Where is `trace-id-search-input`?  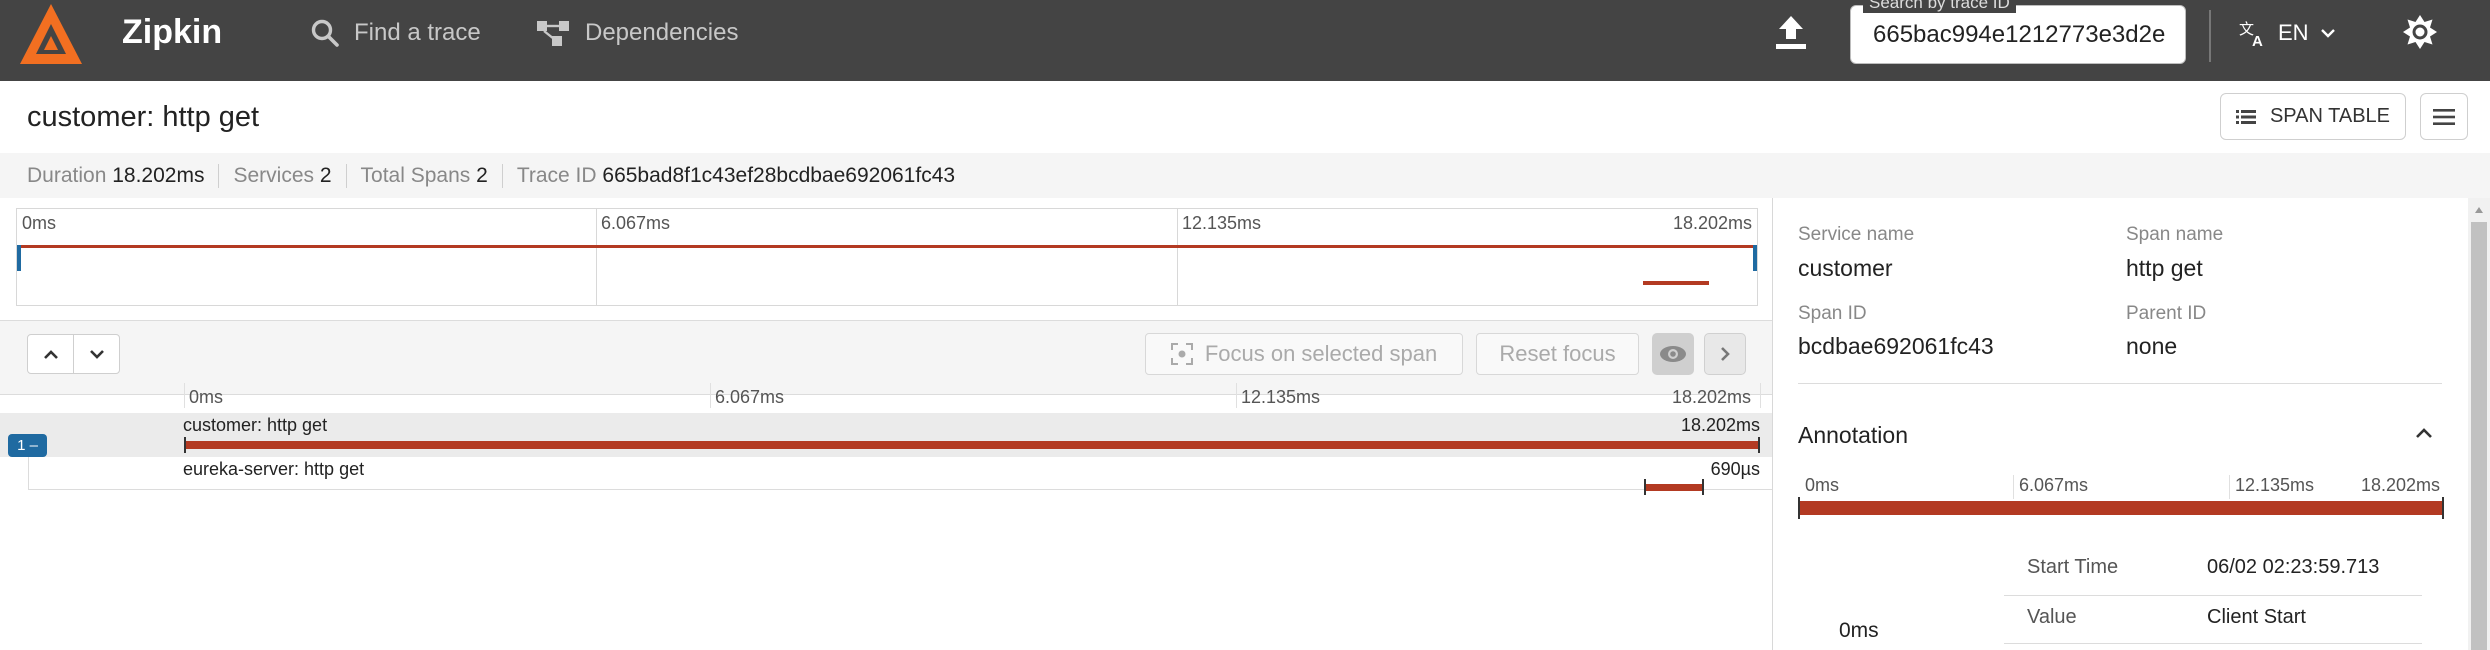
trace-id-search-input is located at coordinates (2023, 35).